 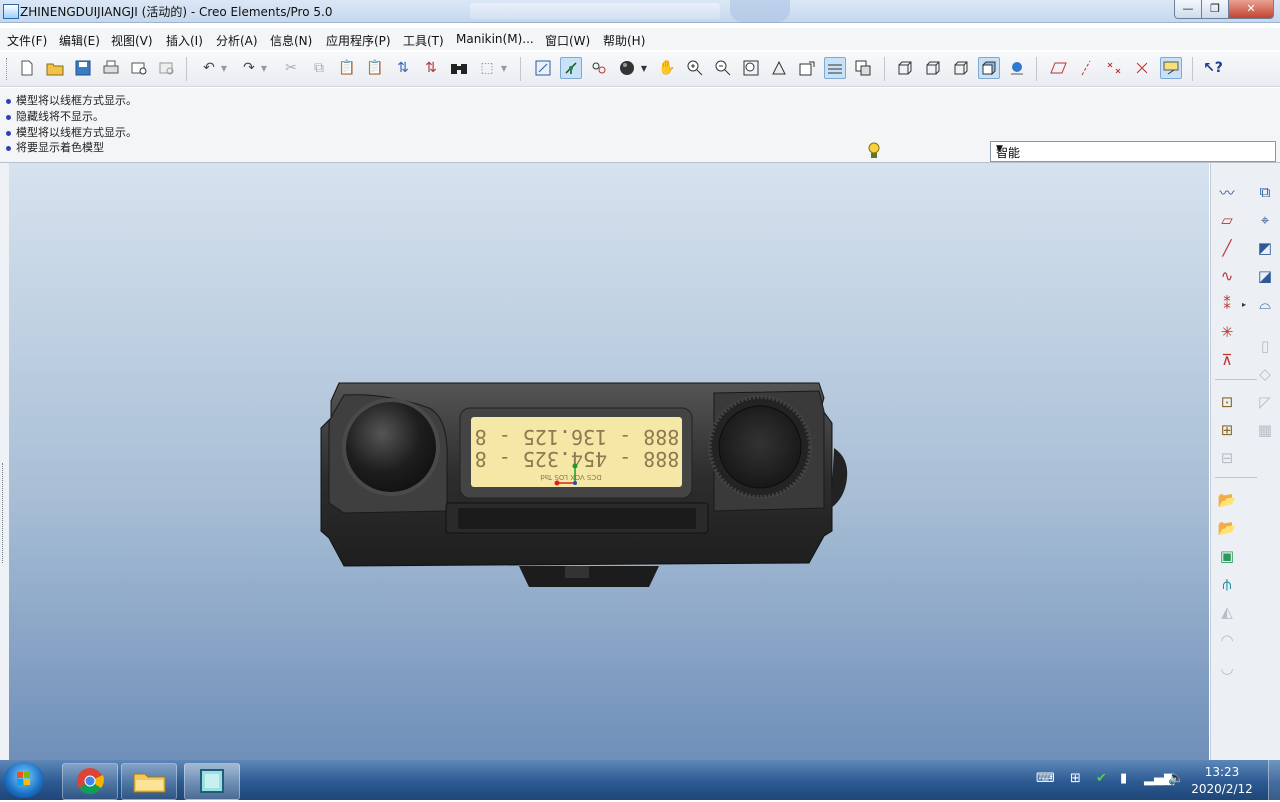 What do you see at coordinates (319, 68) in the screenshot?
I see `copy-icon: ⧉` at bounding box center [319, 68].